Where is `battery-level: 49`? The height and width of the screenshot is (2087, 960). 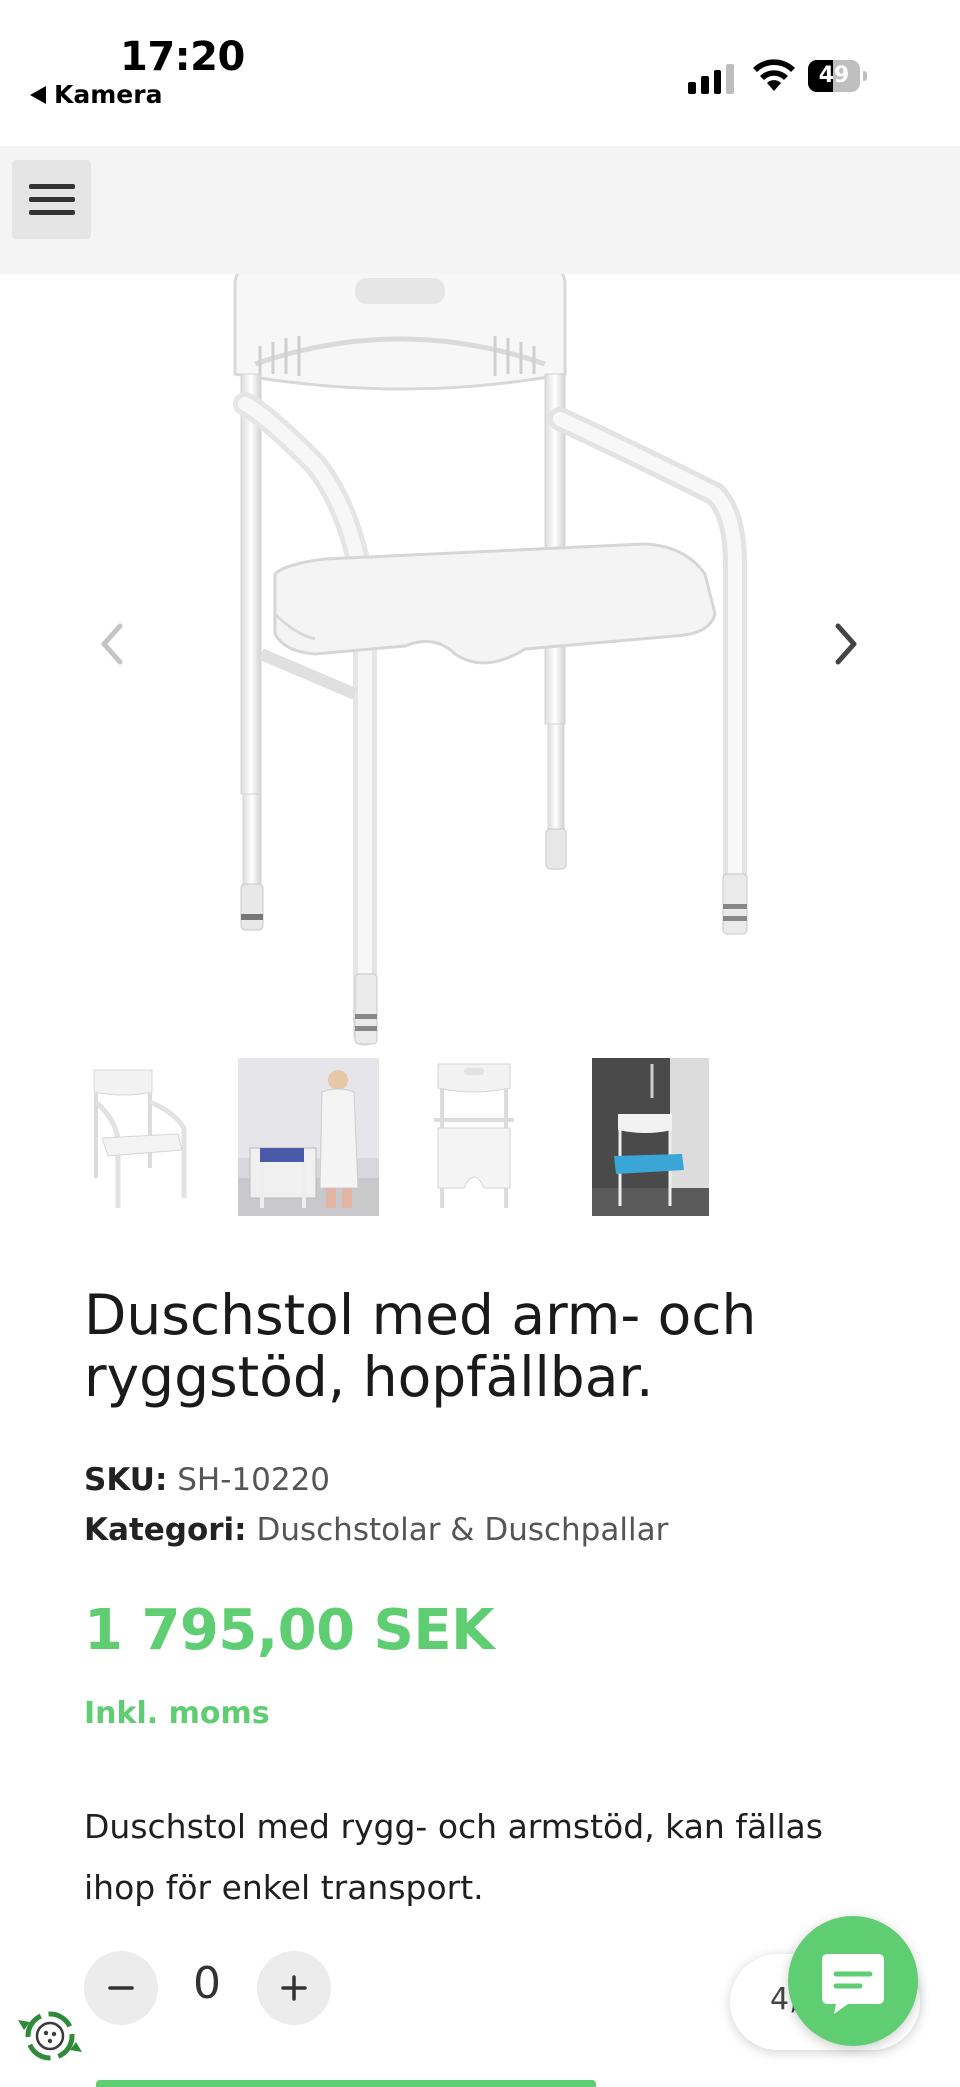
battery-level: 49 is located at coordinates (834, 75).